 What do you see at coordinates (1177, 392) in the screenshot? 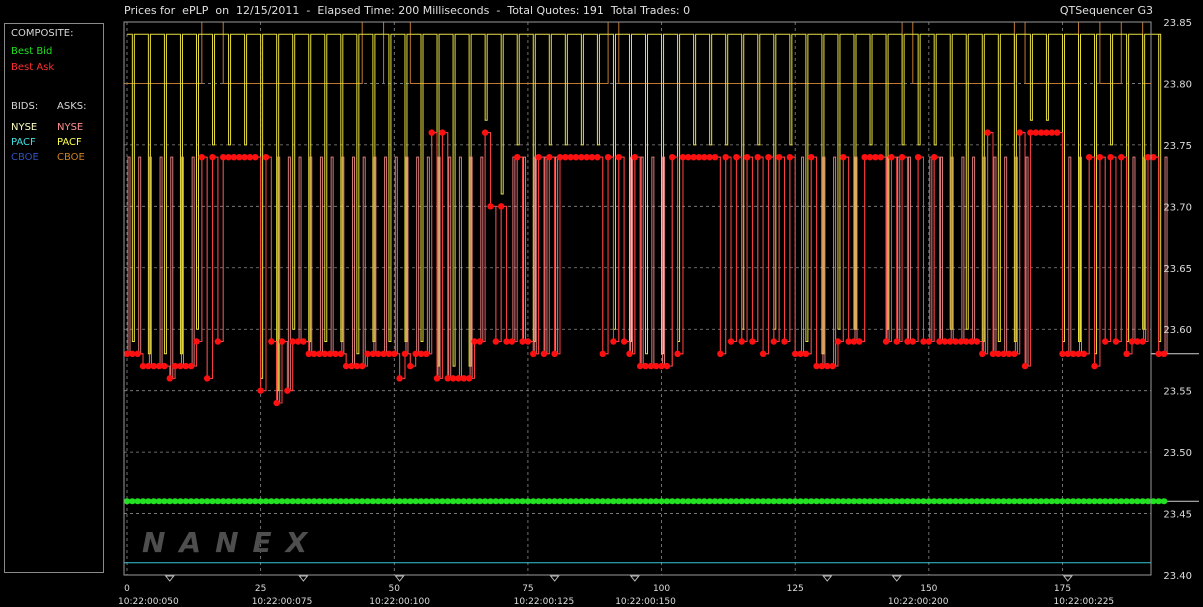
I see `y-tick-label: 23.55` at bounding box center [1177, 392].